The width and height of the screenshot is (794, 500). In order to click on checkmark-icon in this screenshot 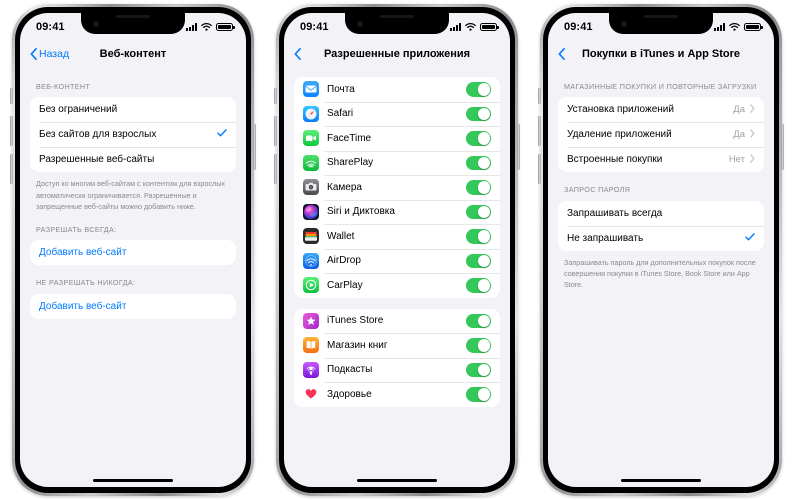, I will do `click(750, 238)`.